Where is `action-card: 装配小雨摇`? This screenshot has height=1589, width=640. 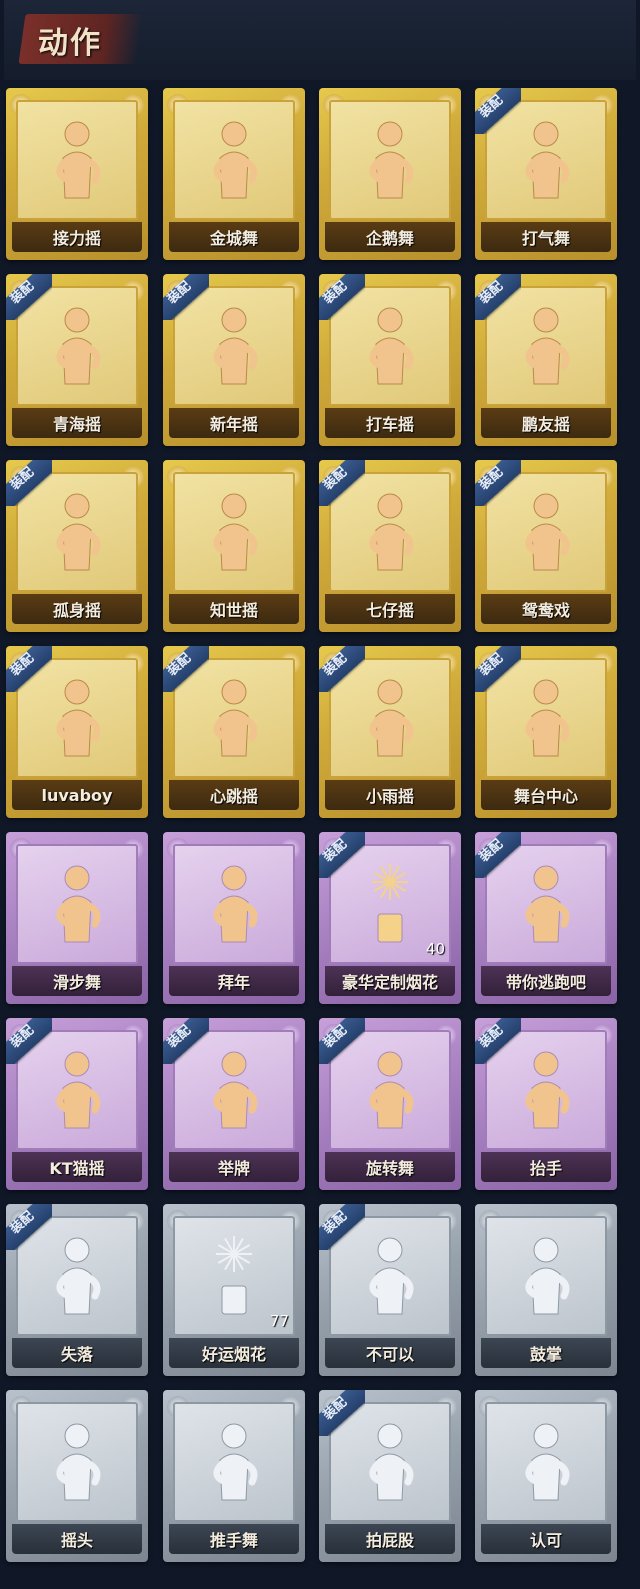
action-card: 装配小雨摇 is located at coordinates (390, 732).